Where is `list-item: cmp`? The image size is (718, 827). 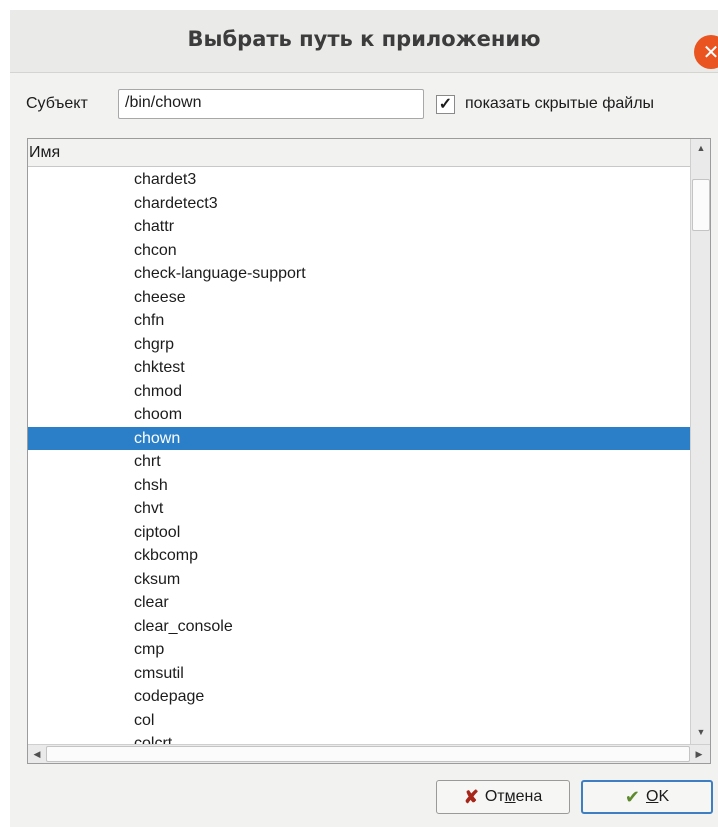
list-item: cmp is located at coordinates (359, 650).